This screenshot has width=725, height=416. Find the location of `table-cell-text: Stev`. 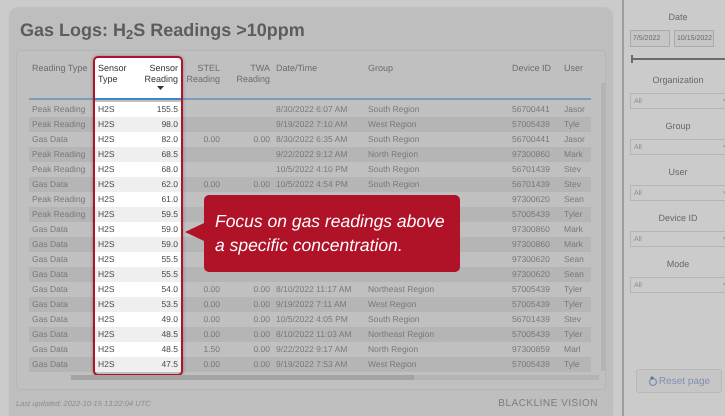

table-cell-text: Stev is located at coordinates (572, 184).